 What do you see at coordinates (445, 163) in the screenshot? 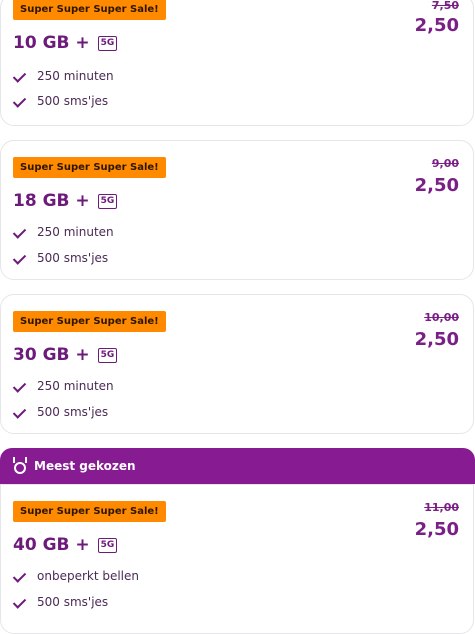
I see `old-price: 9,00` at bounding box center [445, 163].